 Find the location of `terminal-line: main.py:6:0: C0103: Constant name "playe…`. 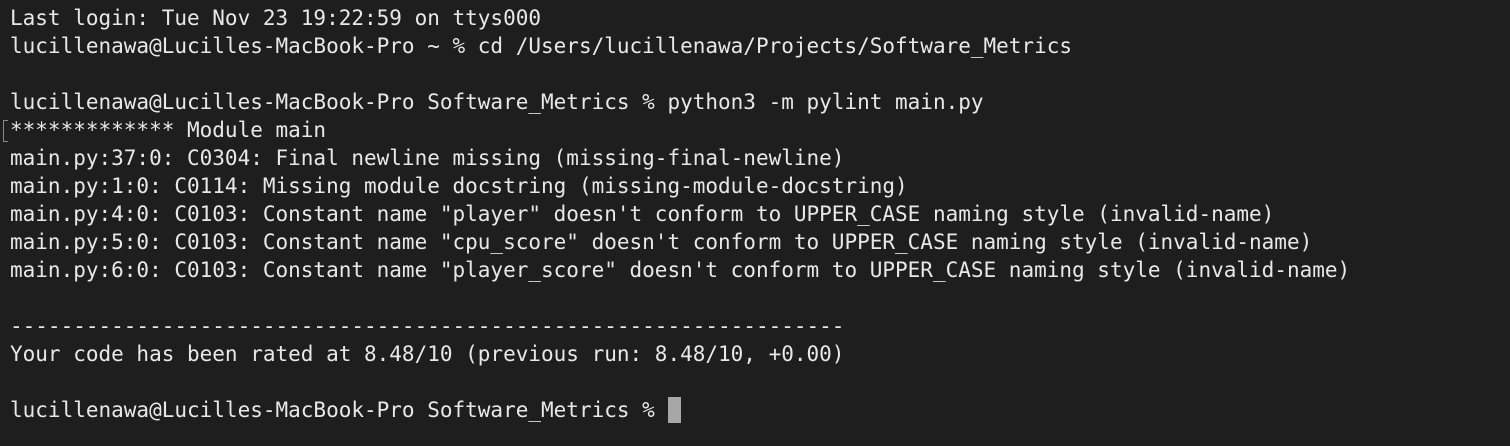

terminal-line: main.py:6:0: C0103: Constant name "playe… is located at coordinates (680, 270).